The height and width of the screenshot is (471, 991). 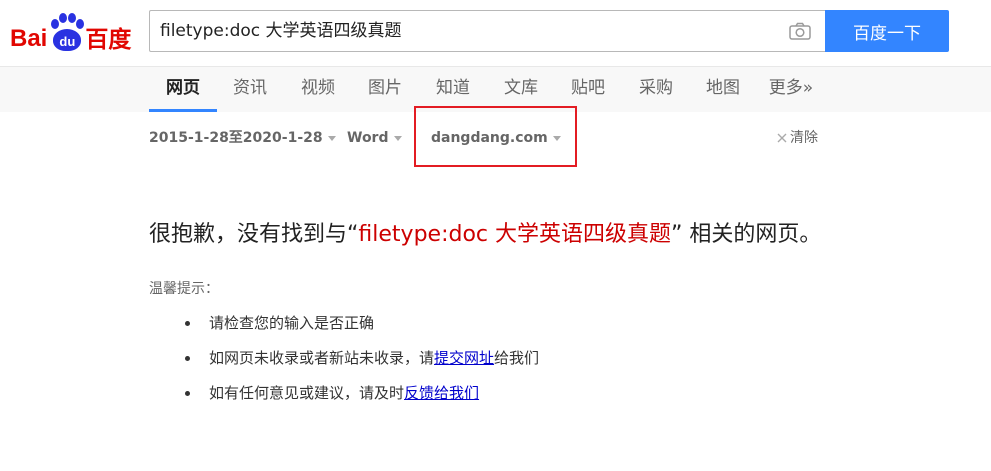 I want to click on highlight-annotation-box, so click(x=495, y=136).